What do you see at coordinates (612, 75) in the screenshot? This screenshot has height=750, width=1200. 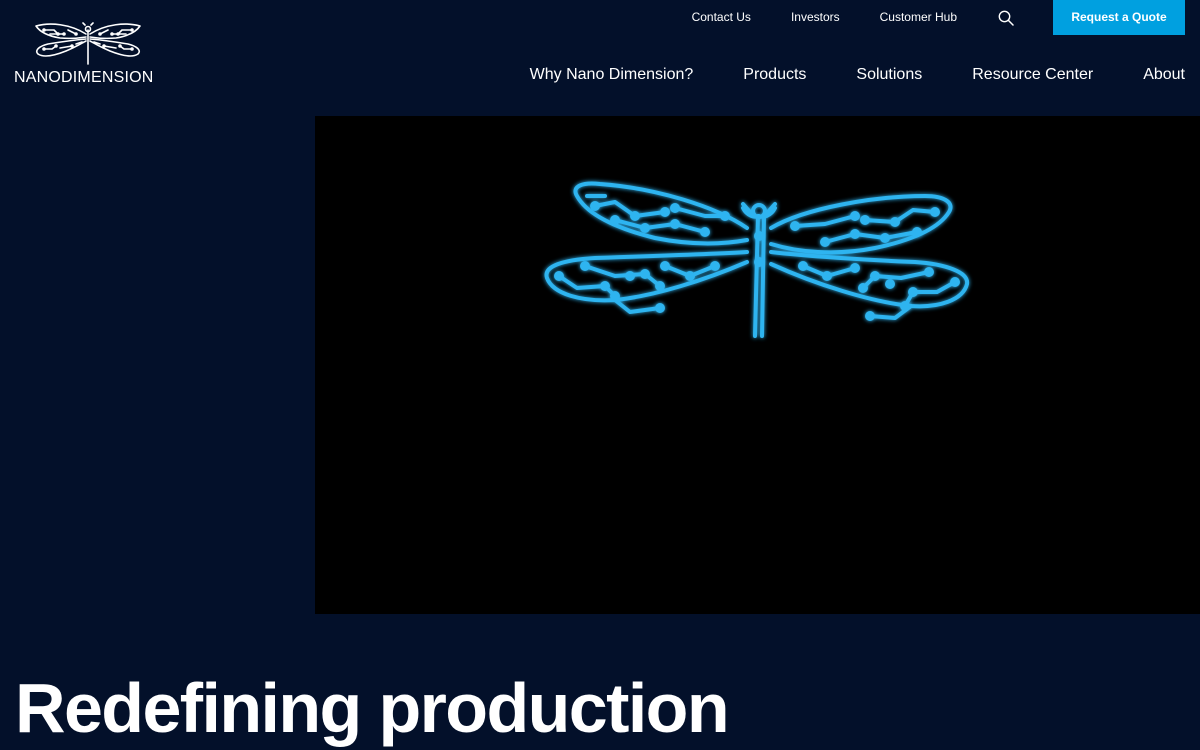 I see `nav-why-nano-dimension: Why Nano Dimension?` at bounding box center [612, 75].